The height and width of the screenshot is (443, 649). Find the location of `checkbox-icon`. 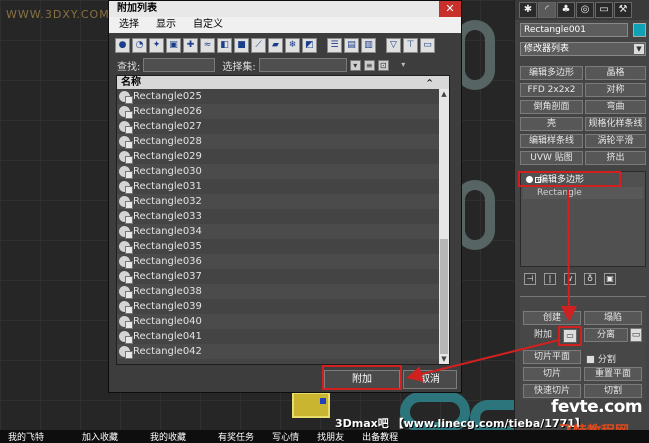

checkbox-icon is located at coordinates (590, 359).